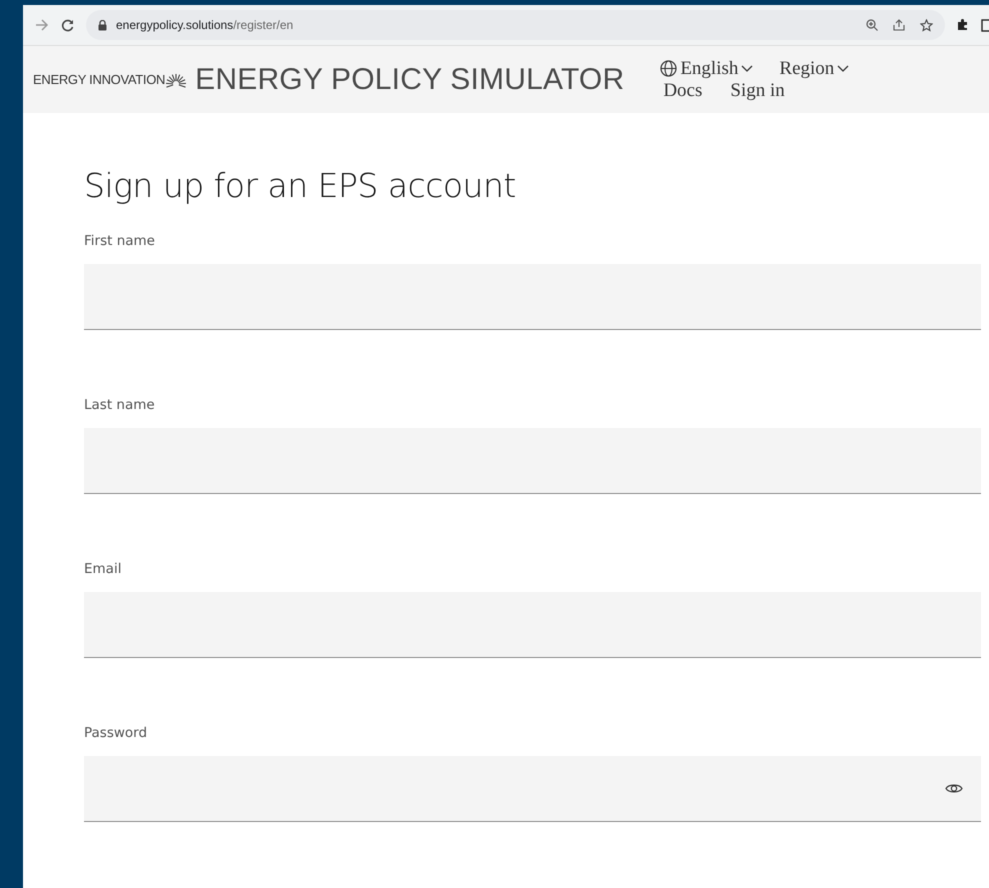  Describe the element at coordinates (120, 405) in the screenshot. I see `field-label: Last name` at that location.